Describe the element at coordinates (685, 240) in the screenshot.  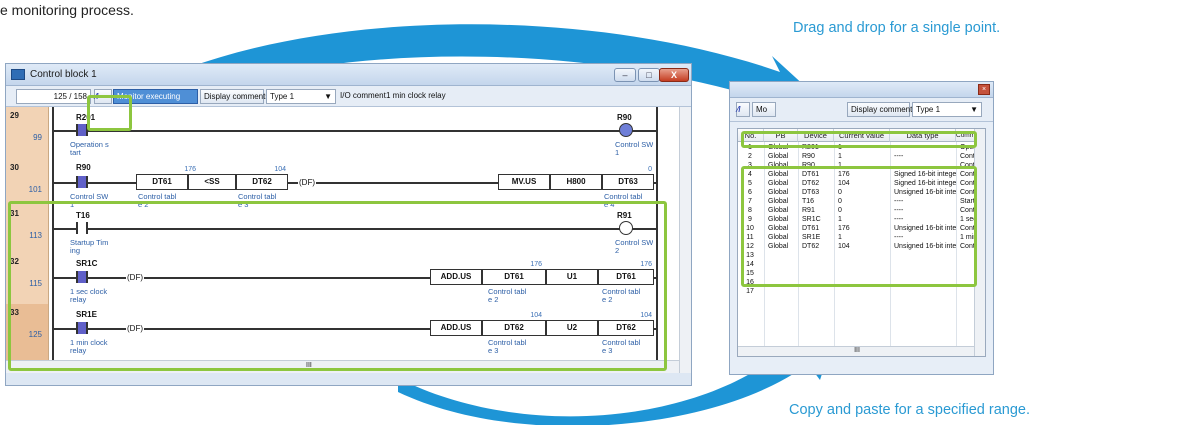
I see `vertical-scrollbar` at that location.